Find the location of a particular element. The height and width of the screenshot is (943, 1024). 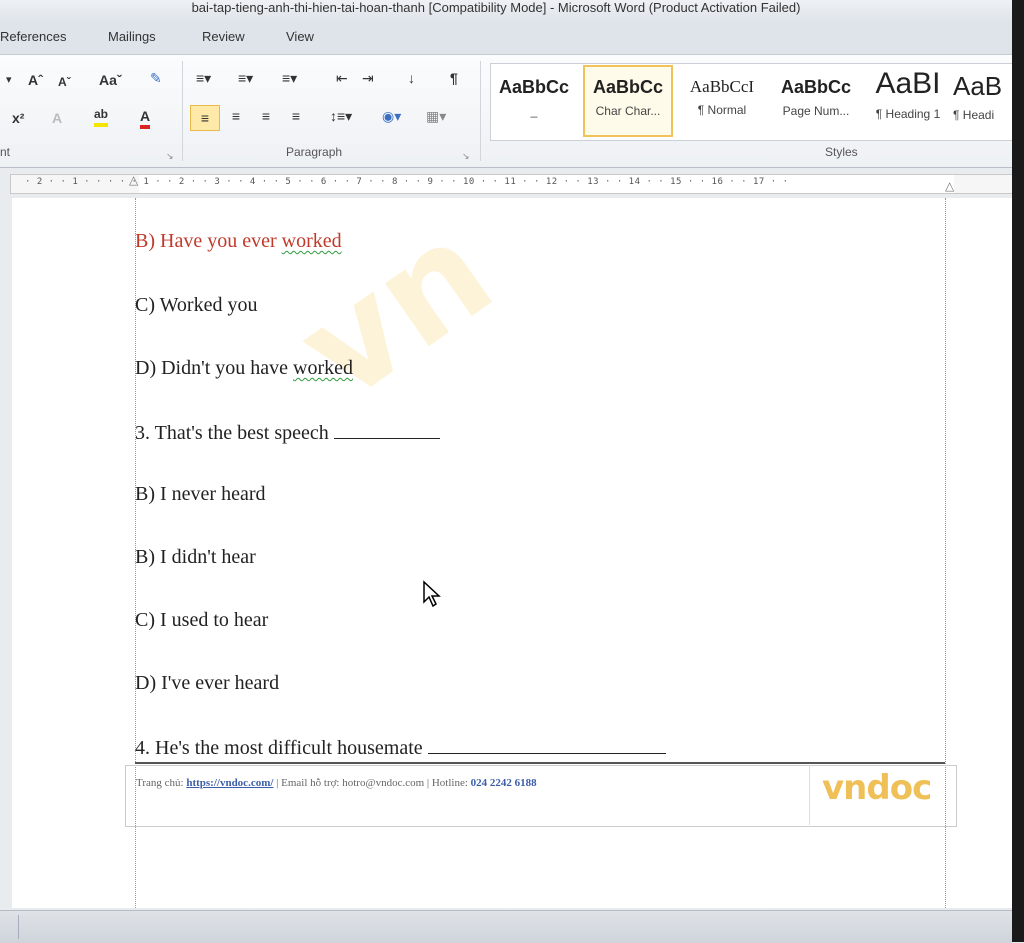

footer-separator is located at coordinates (809, 795).